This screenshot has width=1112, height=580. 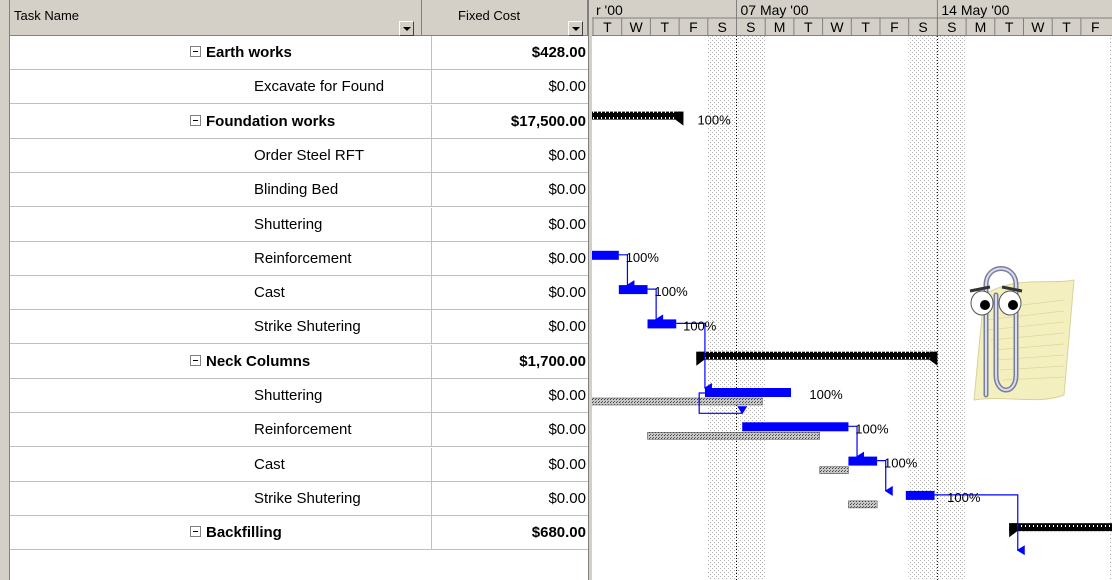 What do you see at coordinates (303, 430) in the screenshot?
I see `task-name-text: Reinforcement` at bounding box center [303, 430].